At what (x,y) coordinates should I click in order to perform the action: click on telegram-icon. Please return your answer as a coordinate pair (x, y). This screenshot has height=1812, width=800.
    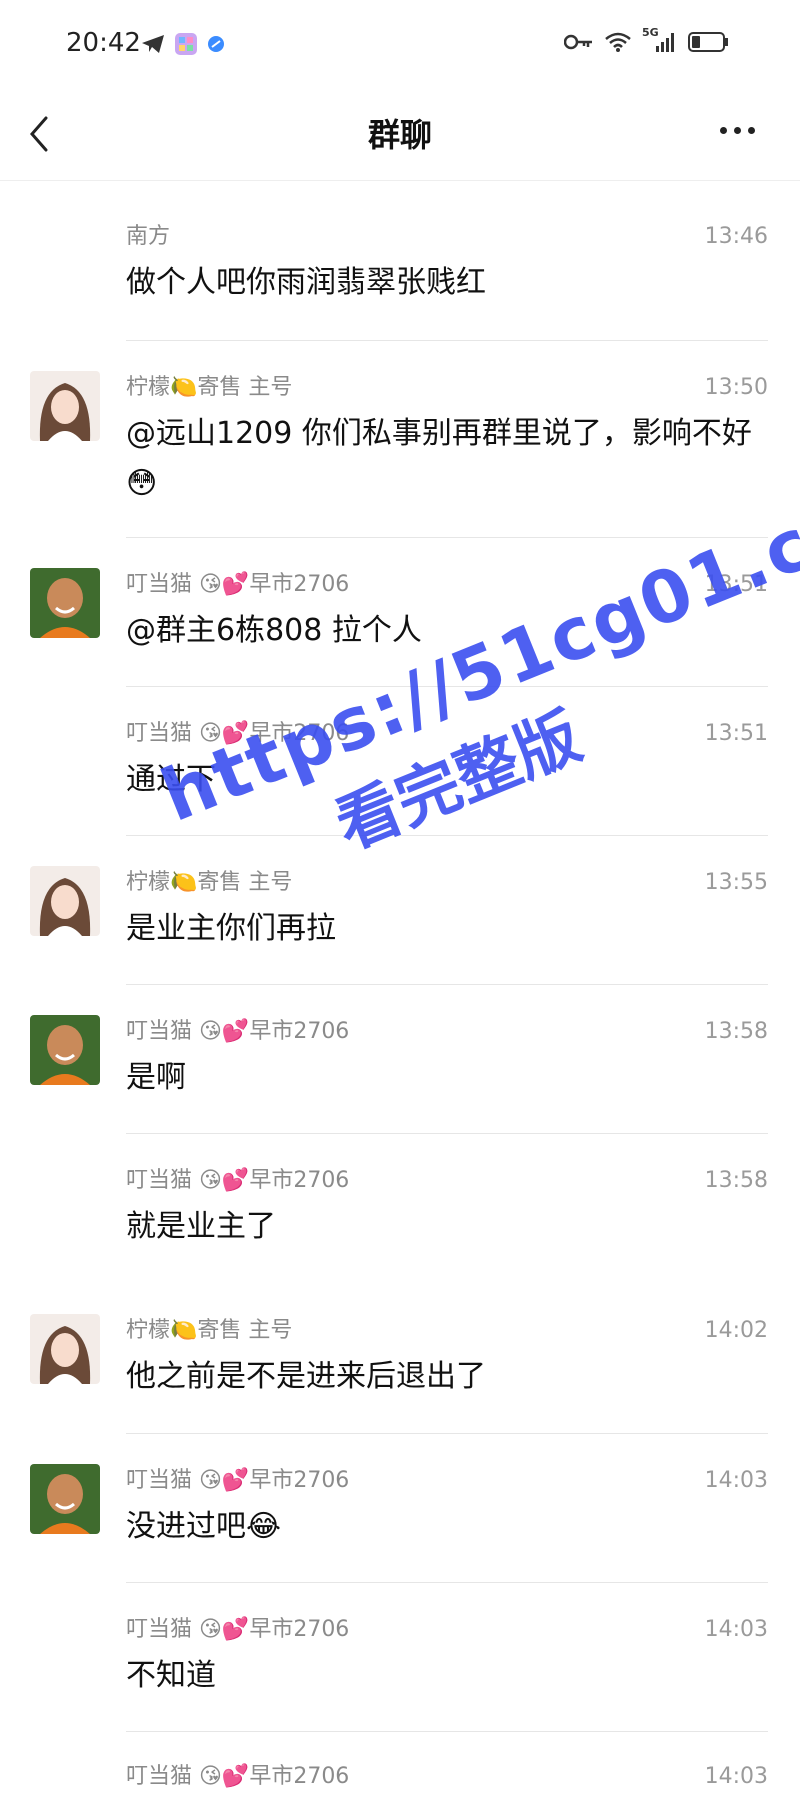
    Looking at the image, I should click on (153, 44).